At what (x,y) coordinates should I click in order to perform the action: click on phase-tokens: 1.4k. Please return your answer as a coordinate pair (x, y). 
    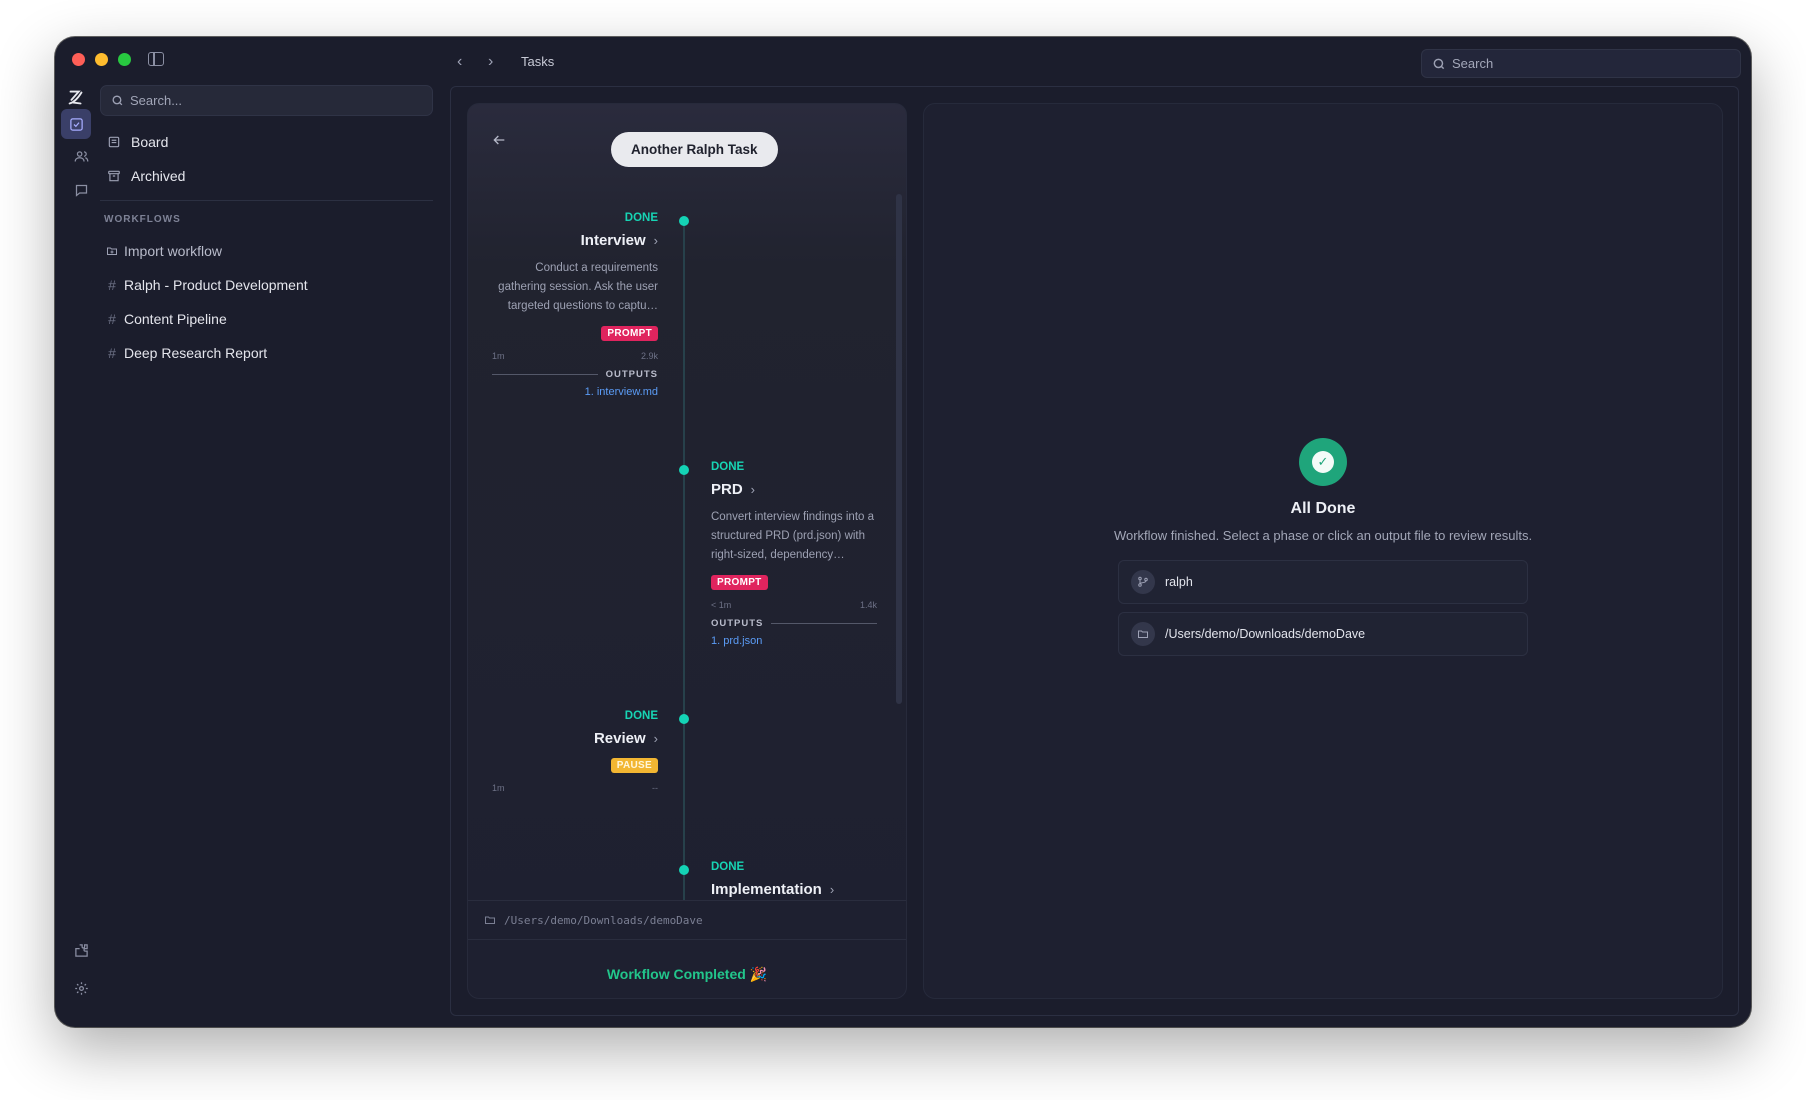
    Looking at the image, I should click on (868, 605).